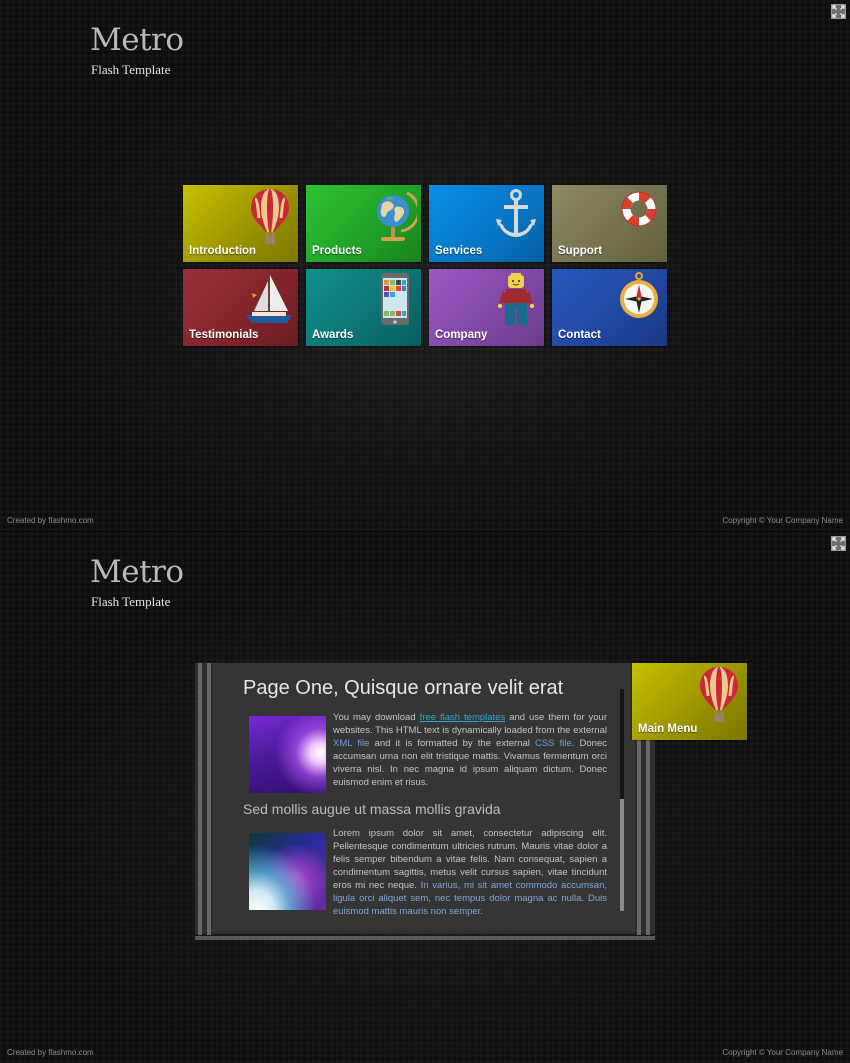  I want to click on tile-introduction: Introduction, so click(240, 223).